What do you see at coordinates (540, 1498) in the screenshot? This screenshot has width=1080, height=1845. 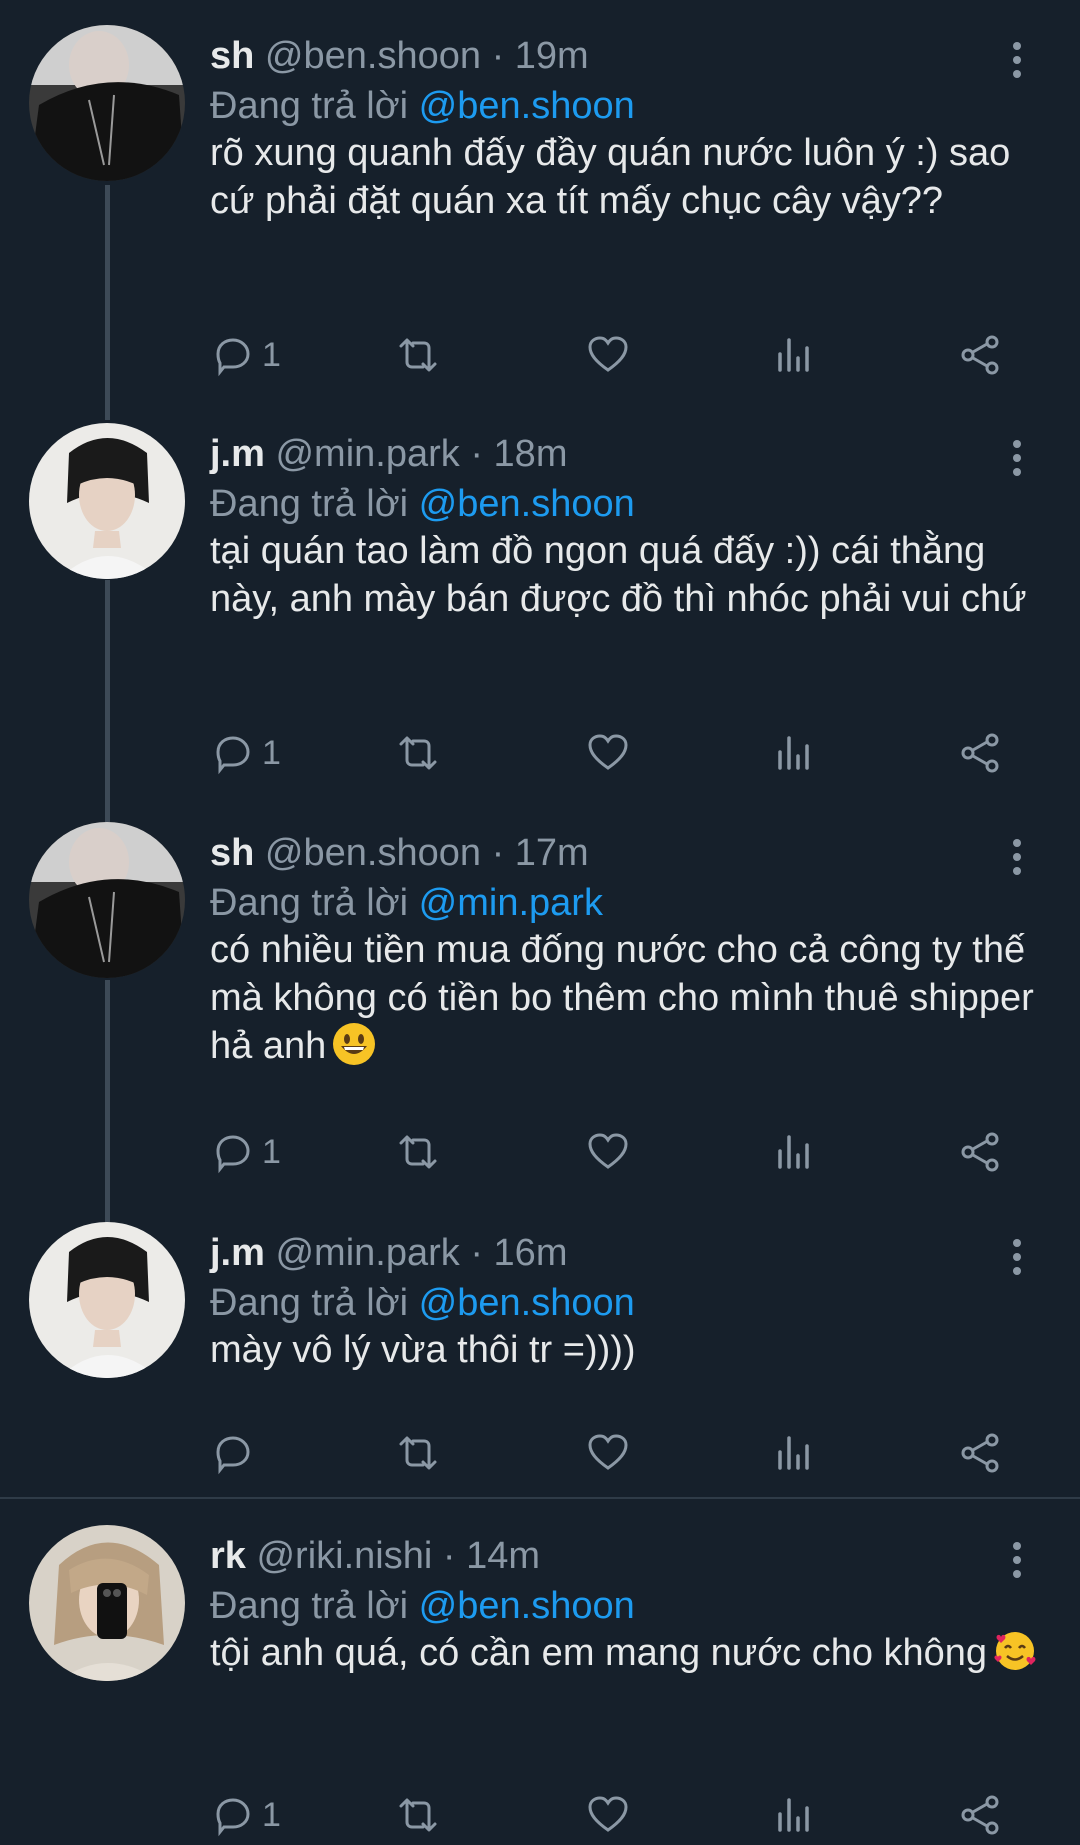 I see `divider` at bounding box center [540, 1498].